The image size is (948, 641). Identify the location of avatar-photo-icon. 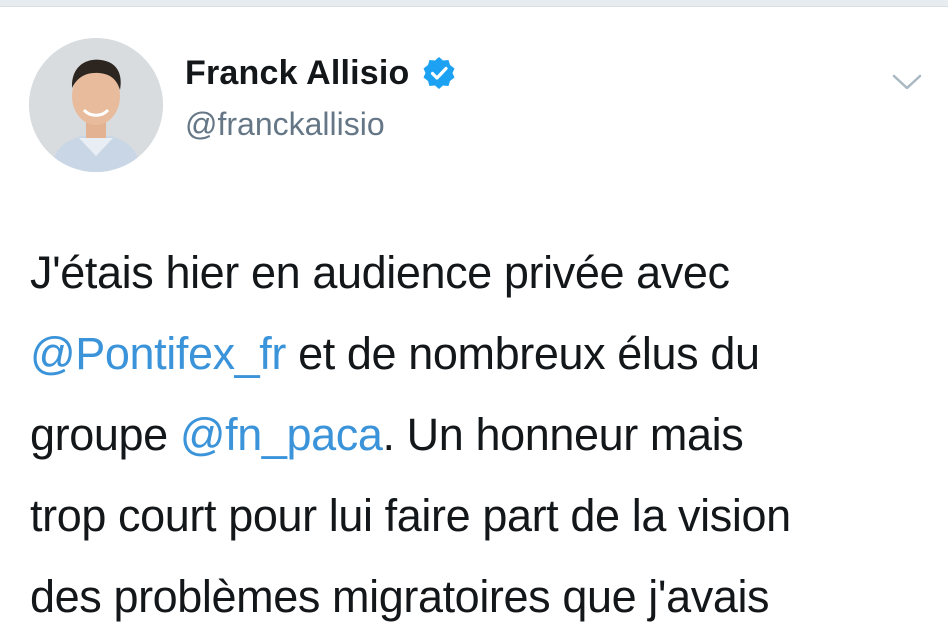
(96, 105).